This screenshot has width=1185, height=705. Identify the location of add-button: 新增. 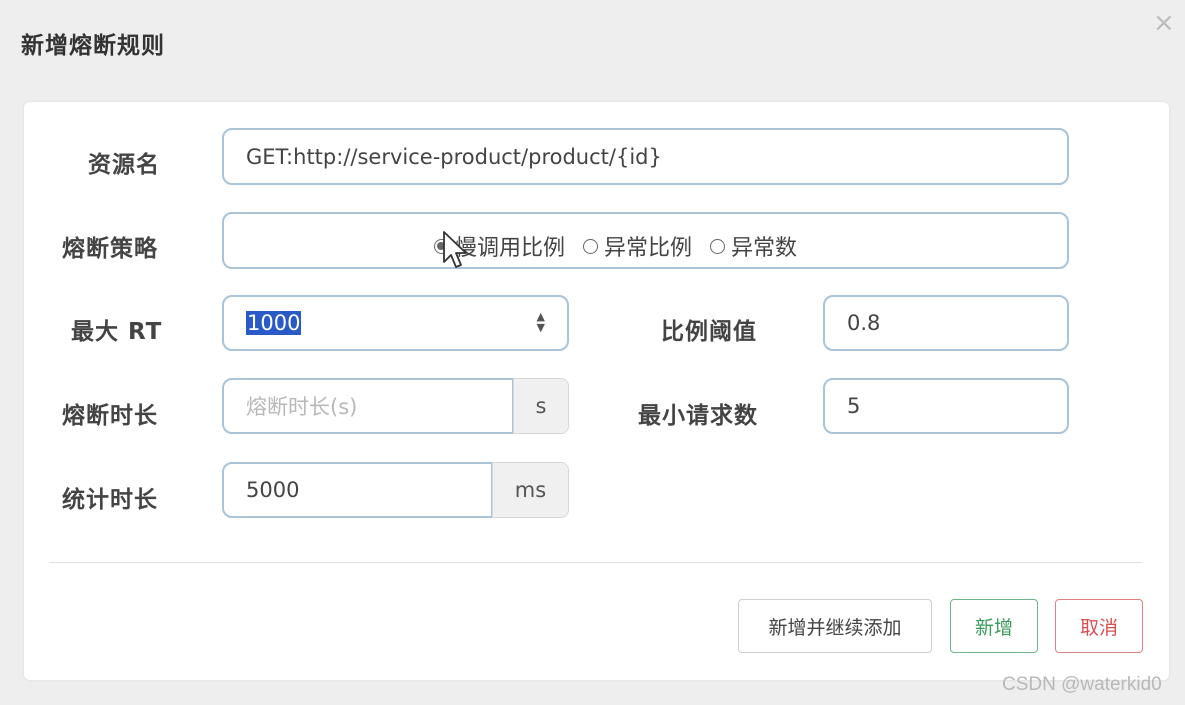
(994, 626).